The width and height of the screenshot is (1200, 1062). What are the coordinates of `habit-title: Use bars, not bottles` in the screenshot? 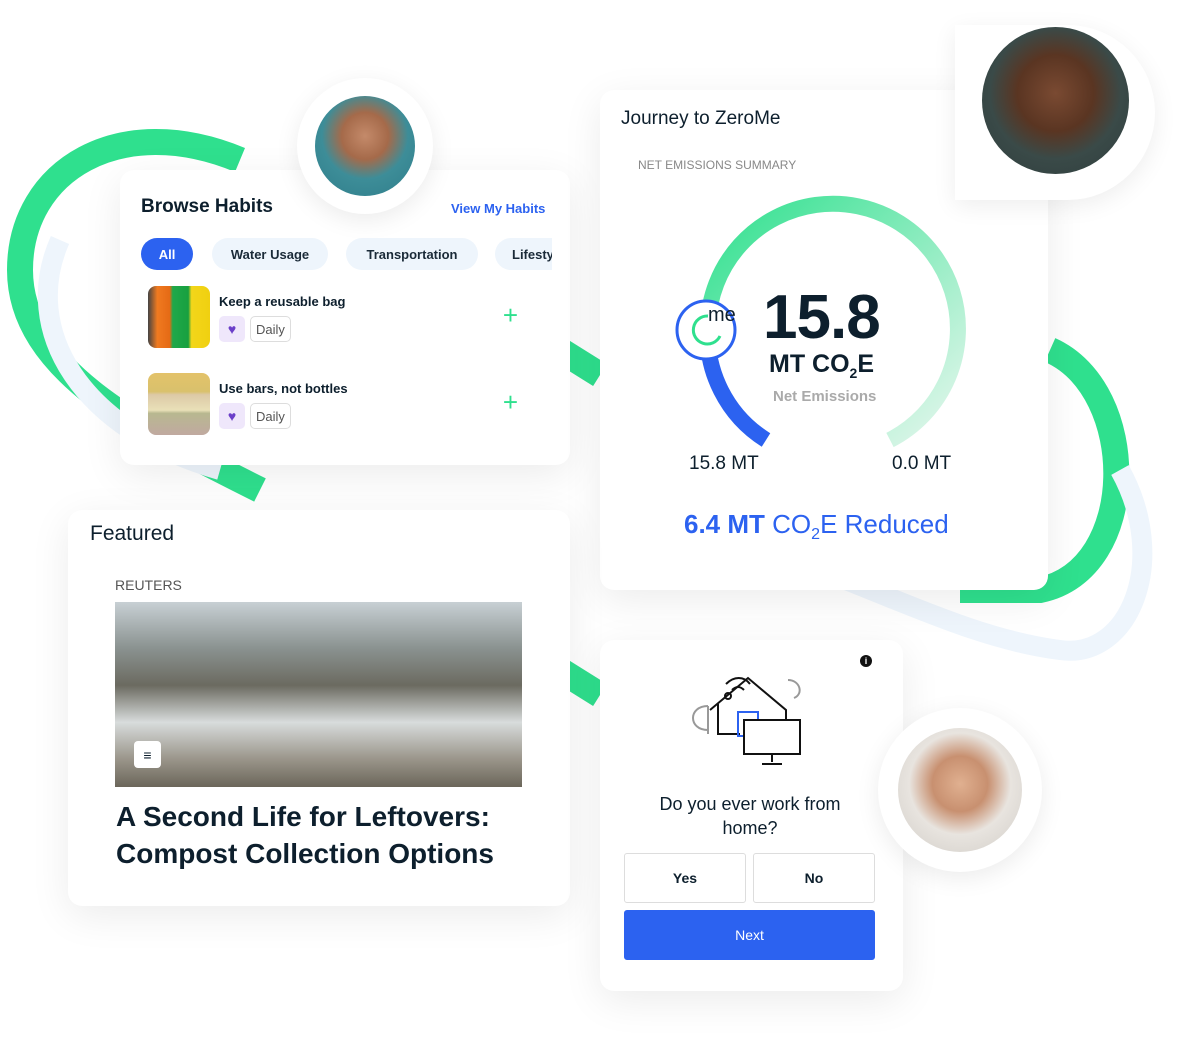 It's located at (283, 388).